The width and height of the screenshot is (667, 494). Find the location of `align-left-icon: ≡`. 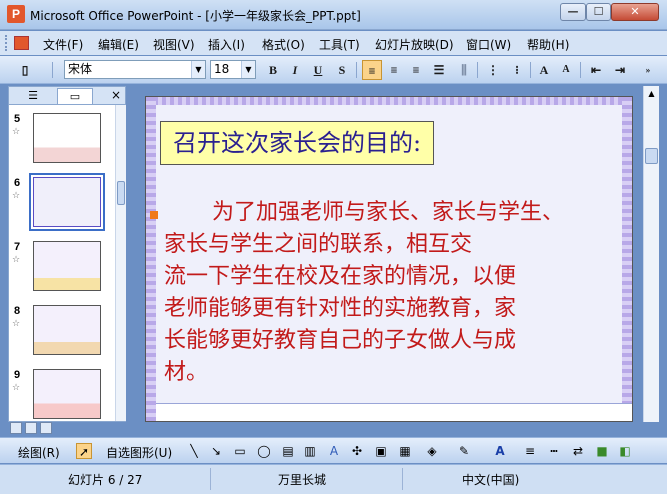

align-left-icon: ≡ is located at coordinates (372, 70).